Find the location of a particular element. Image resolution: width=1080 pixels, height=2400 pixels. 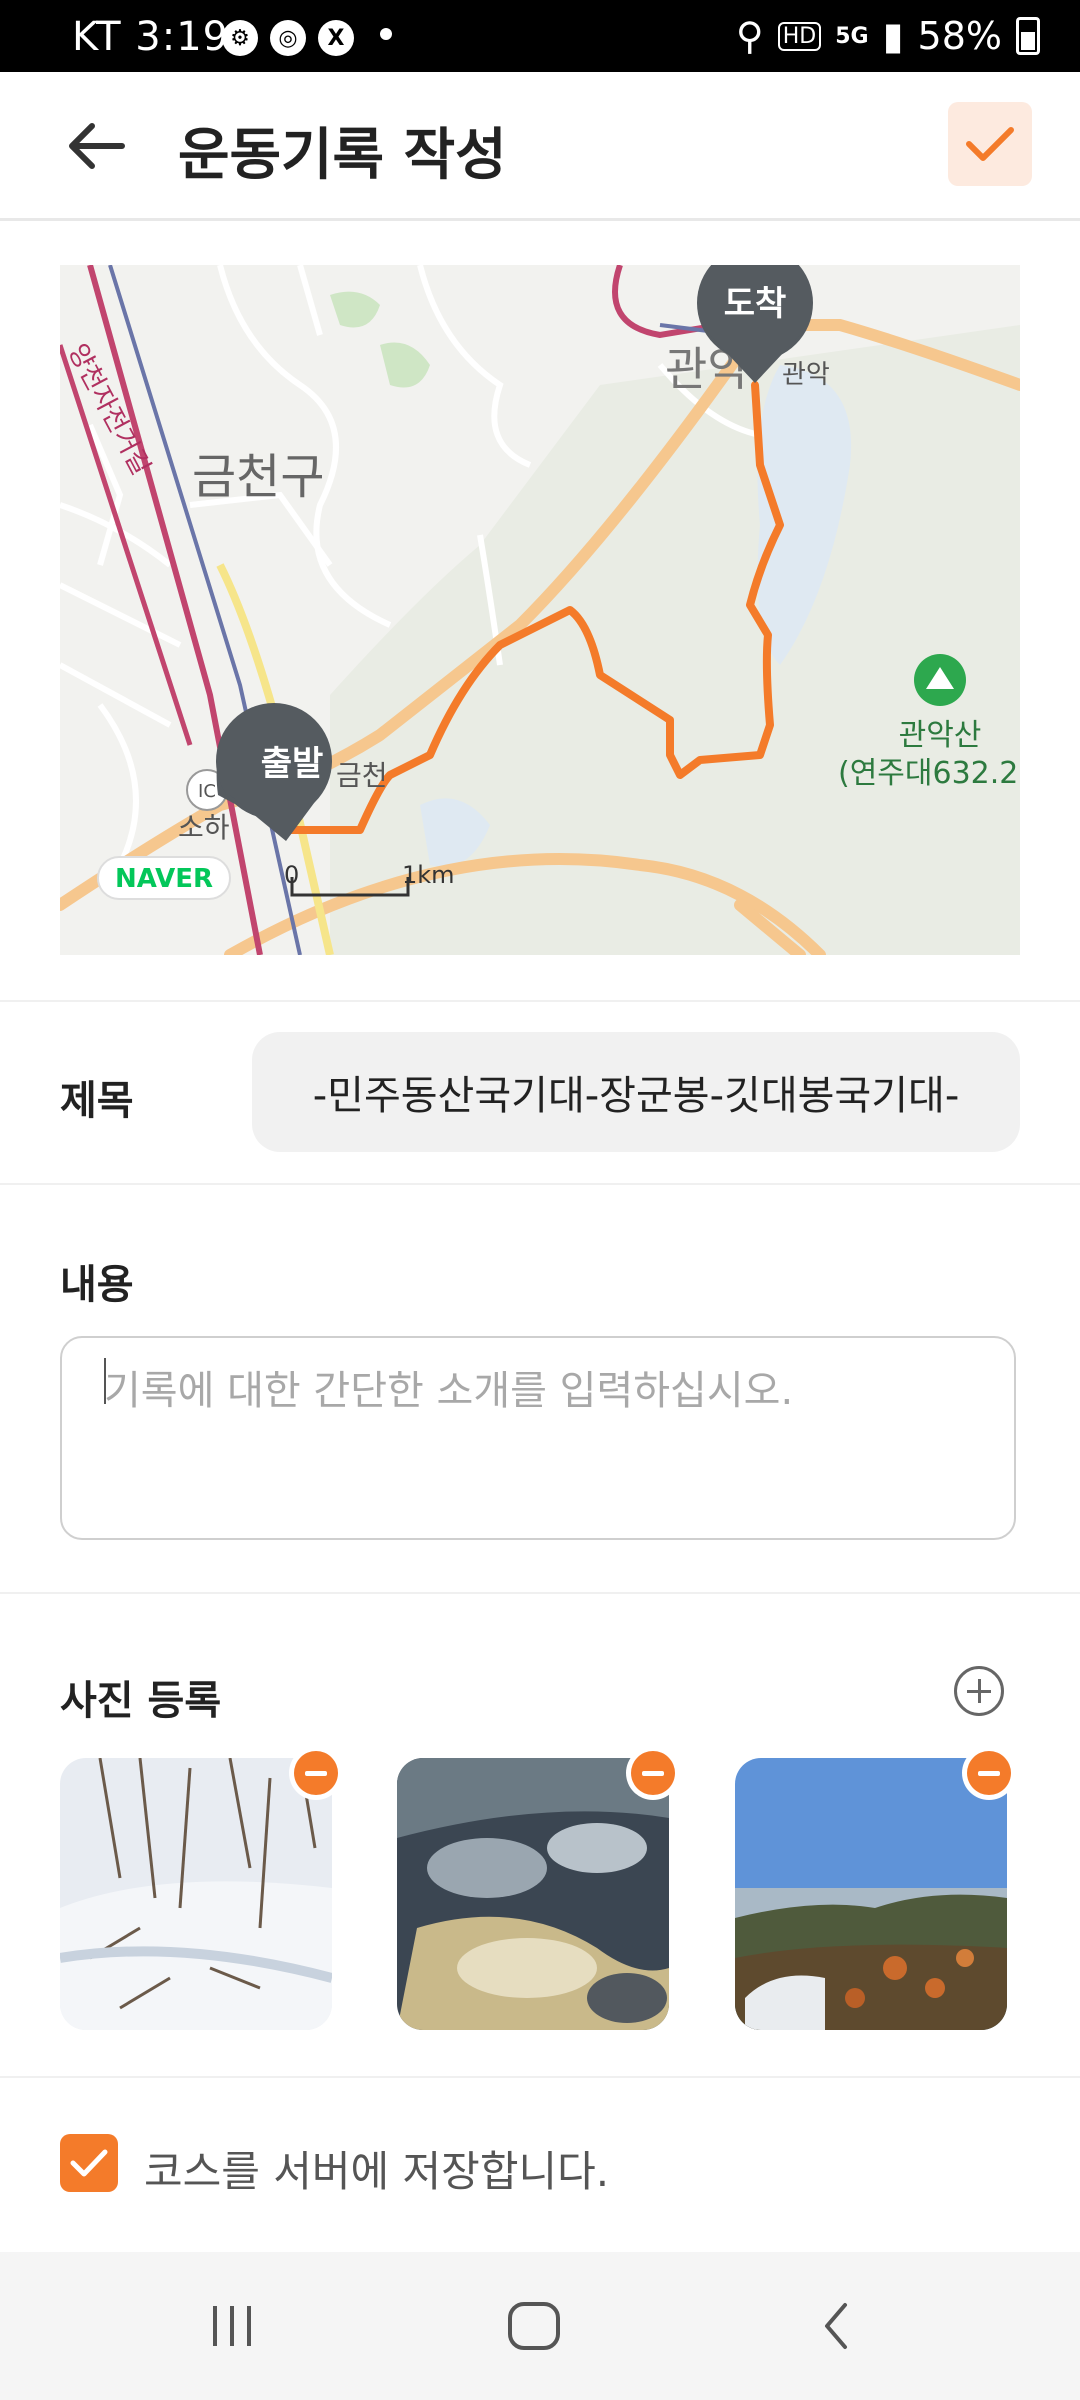

content-label: 내용 is located at coordinates (97, 1285).